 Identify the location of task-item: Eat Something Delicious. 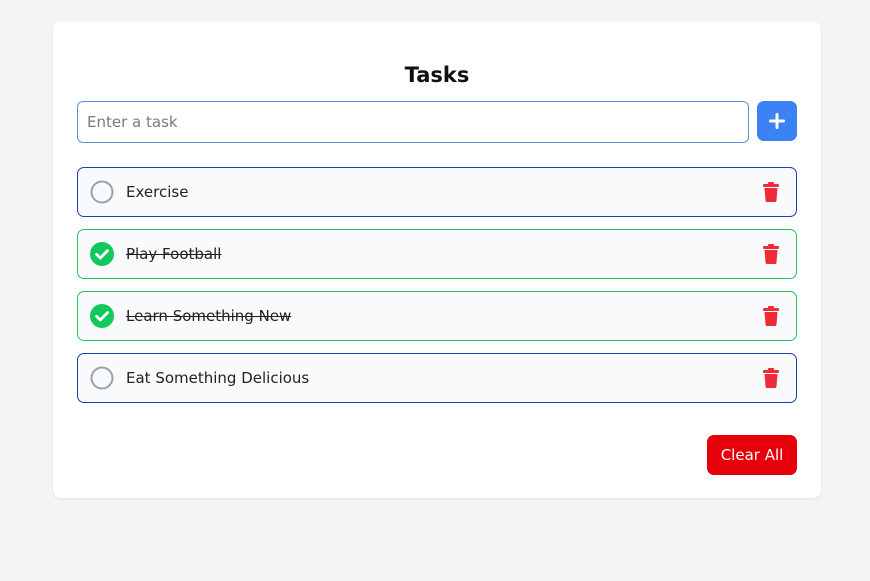
(437, 378).